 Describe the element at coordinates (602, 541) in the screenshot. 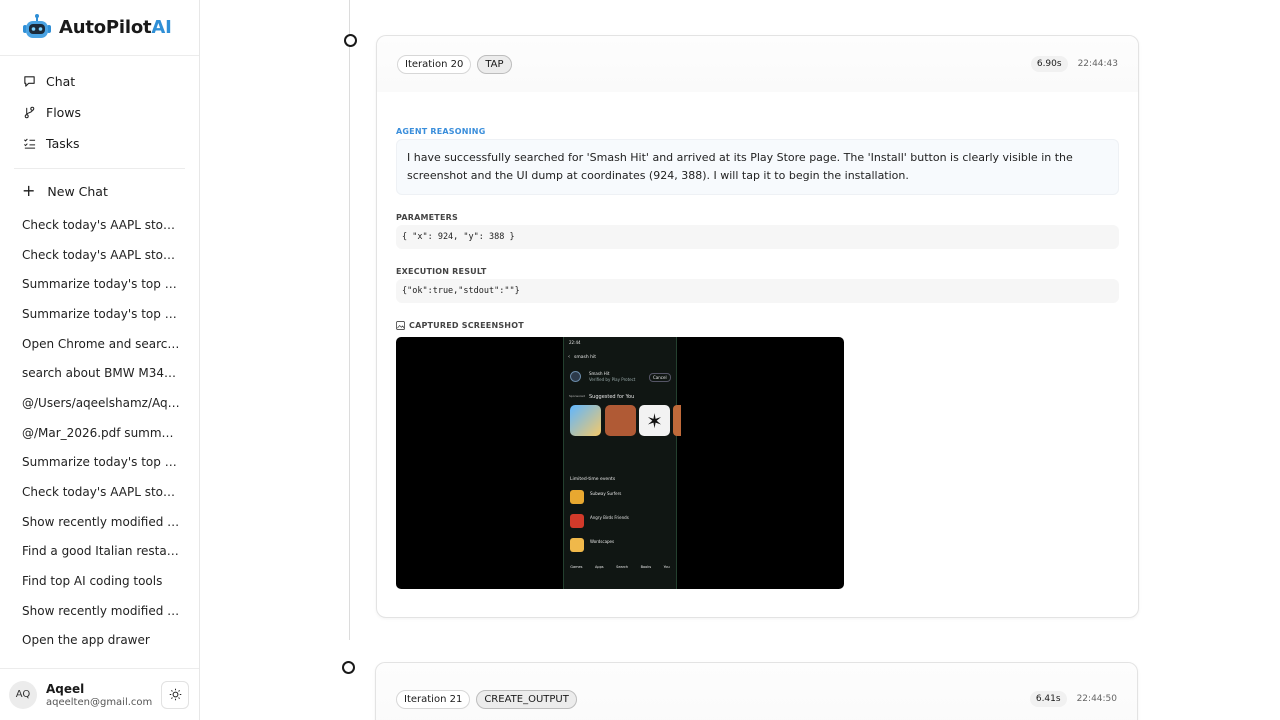

I see `phone-event: Wordscapes` at that location.